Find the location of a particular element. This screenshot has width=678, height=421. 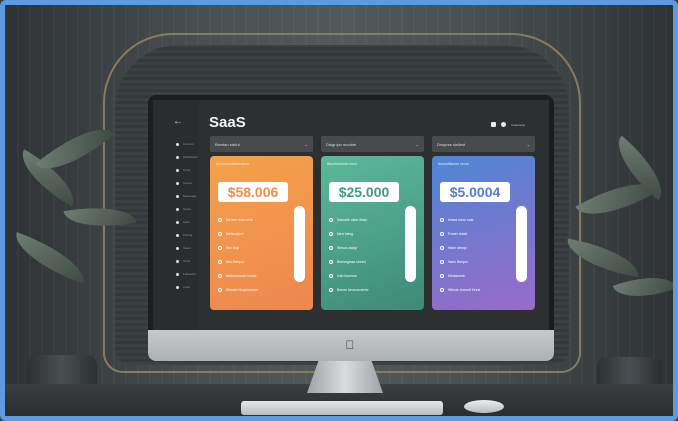

sidebar-item: Users is located at coordinates (183, 248).